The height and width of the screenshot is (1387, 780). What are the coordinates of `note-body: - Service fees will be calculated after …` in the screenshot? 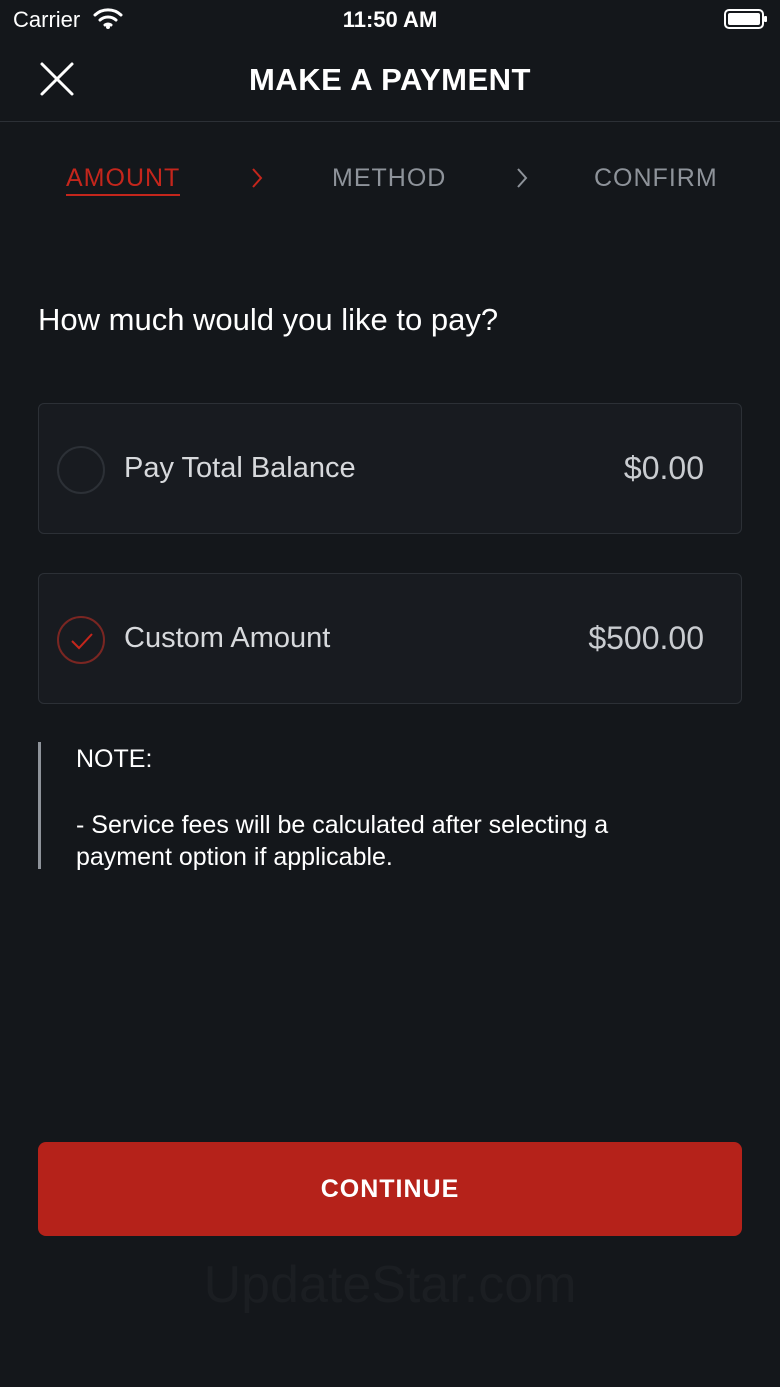 It's located at (342, 841).